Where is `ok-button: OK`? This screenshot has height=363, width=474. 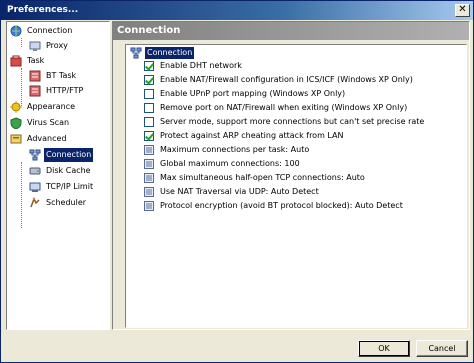 ok-button: OK is located at coordinates (384, 348).